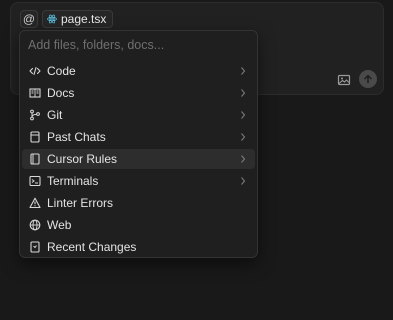  Describe the element at coordinates (138, 137) in the screenshot. I see `menu-item-past-chats: Past Chats` at that location.